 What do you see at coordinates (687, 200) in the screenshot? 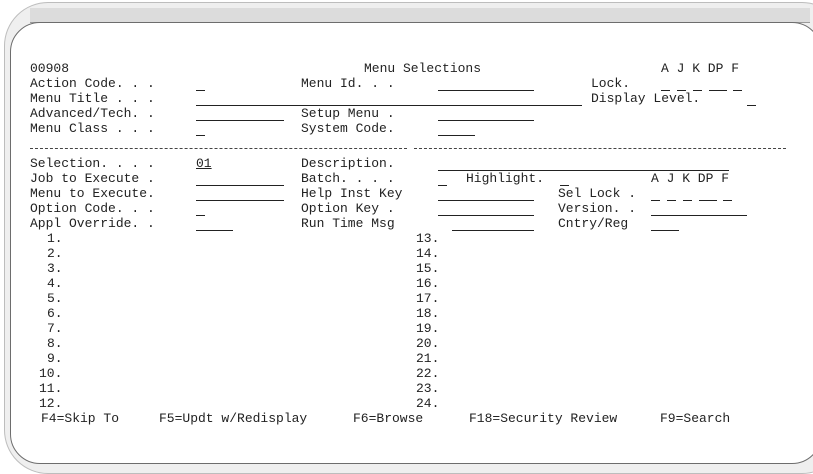
I see `sel-lock-flag-k` at bounding box center [687, 200].